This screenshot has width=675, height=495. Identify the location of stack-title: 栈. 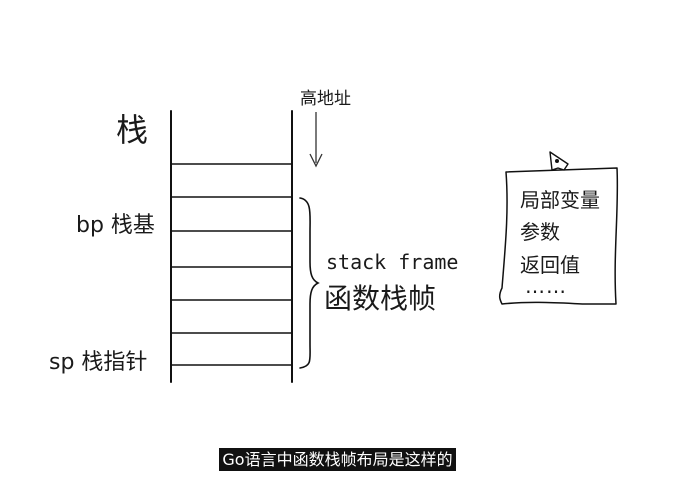
(132, 130).